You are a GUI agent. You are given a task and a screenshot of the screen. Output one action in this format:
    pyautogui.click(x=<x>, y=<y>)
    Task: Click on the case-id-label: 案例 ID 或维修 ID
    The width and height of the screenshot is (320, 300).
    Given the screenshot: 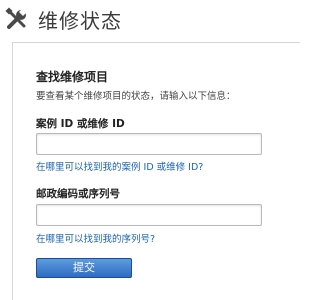 What is the action you would take?
    pyautogui.click(x=80, y=124)
    